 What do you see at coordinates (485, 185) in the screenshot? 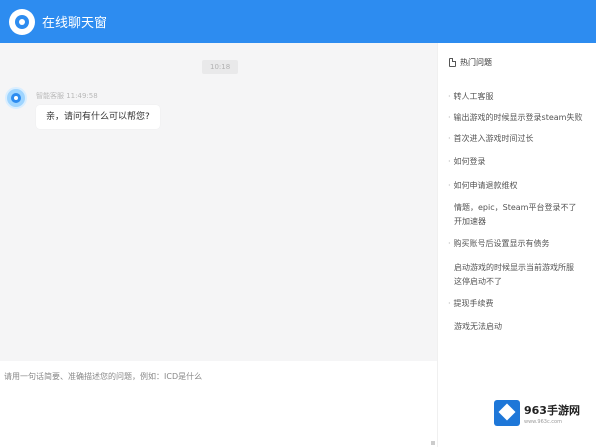
I see `faq-item-label: 如何申请退款维权` at bounding box center [485, 185].